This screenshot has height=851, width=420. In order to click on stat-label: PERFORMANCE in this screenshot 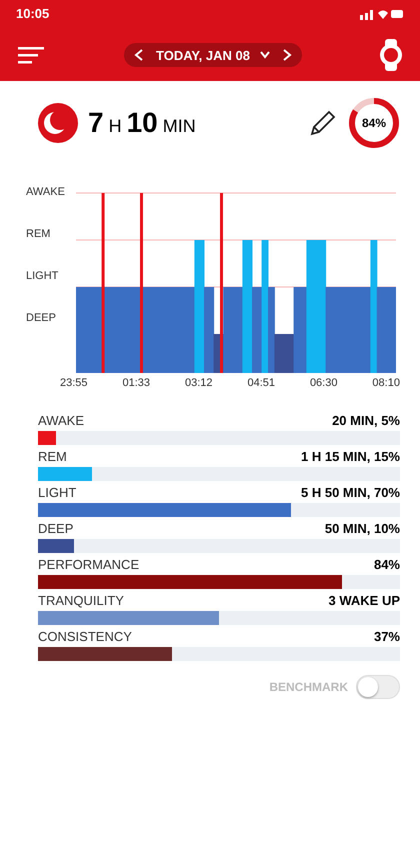, I will do `click(89, 564)`.